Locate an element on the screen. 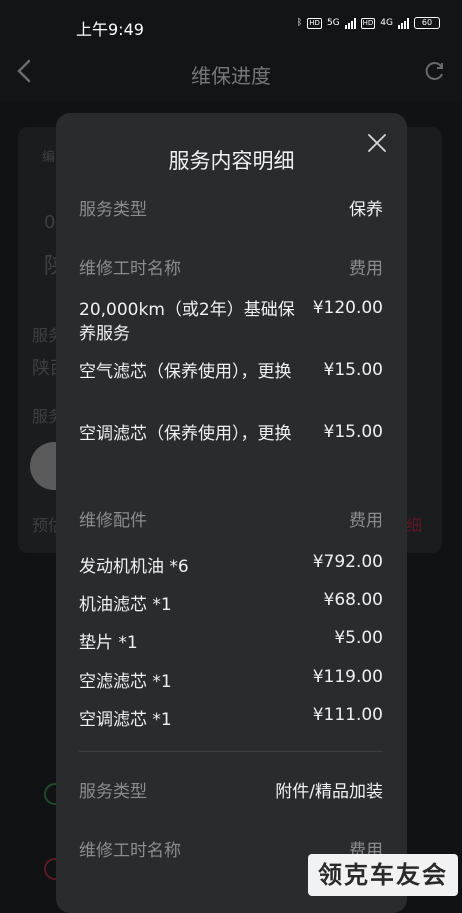 This screenshot has width=462, height=913. app-header: 维保进度 is located at coordinates (231, 71).